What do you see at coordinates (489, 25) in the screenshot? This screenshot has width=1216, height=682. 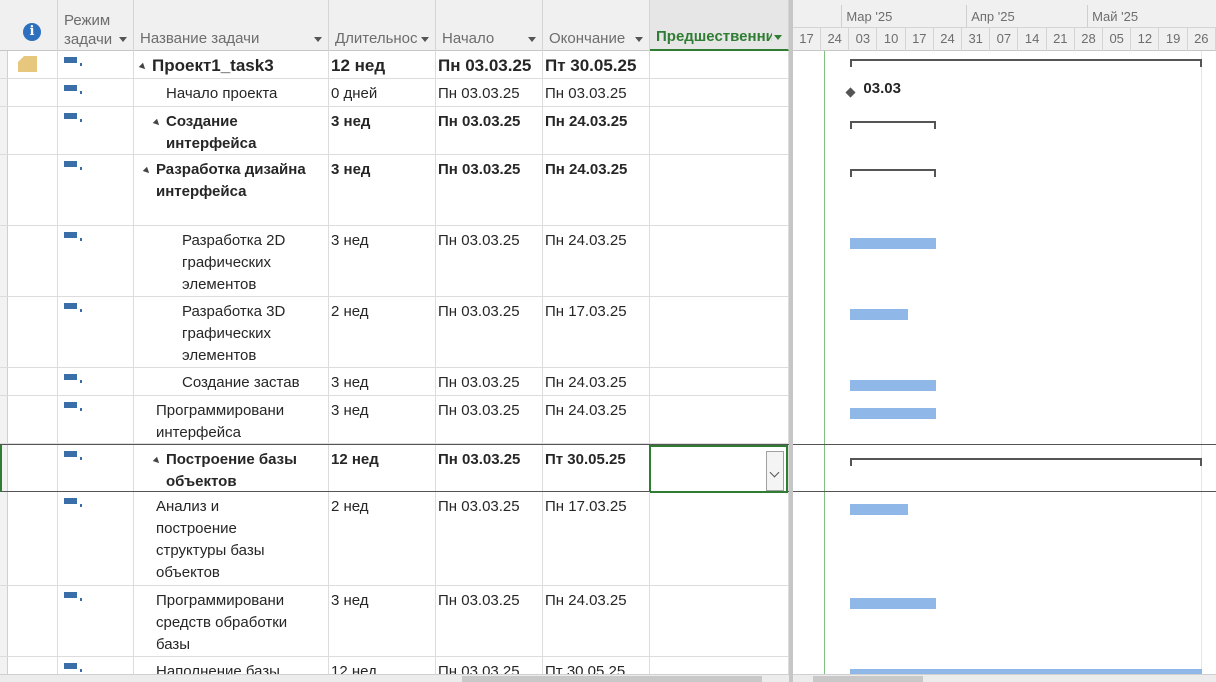 I see `column-header-start: Начало` at bounding box center [489, 25].